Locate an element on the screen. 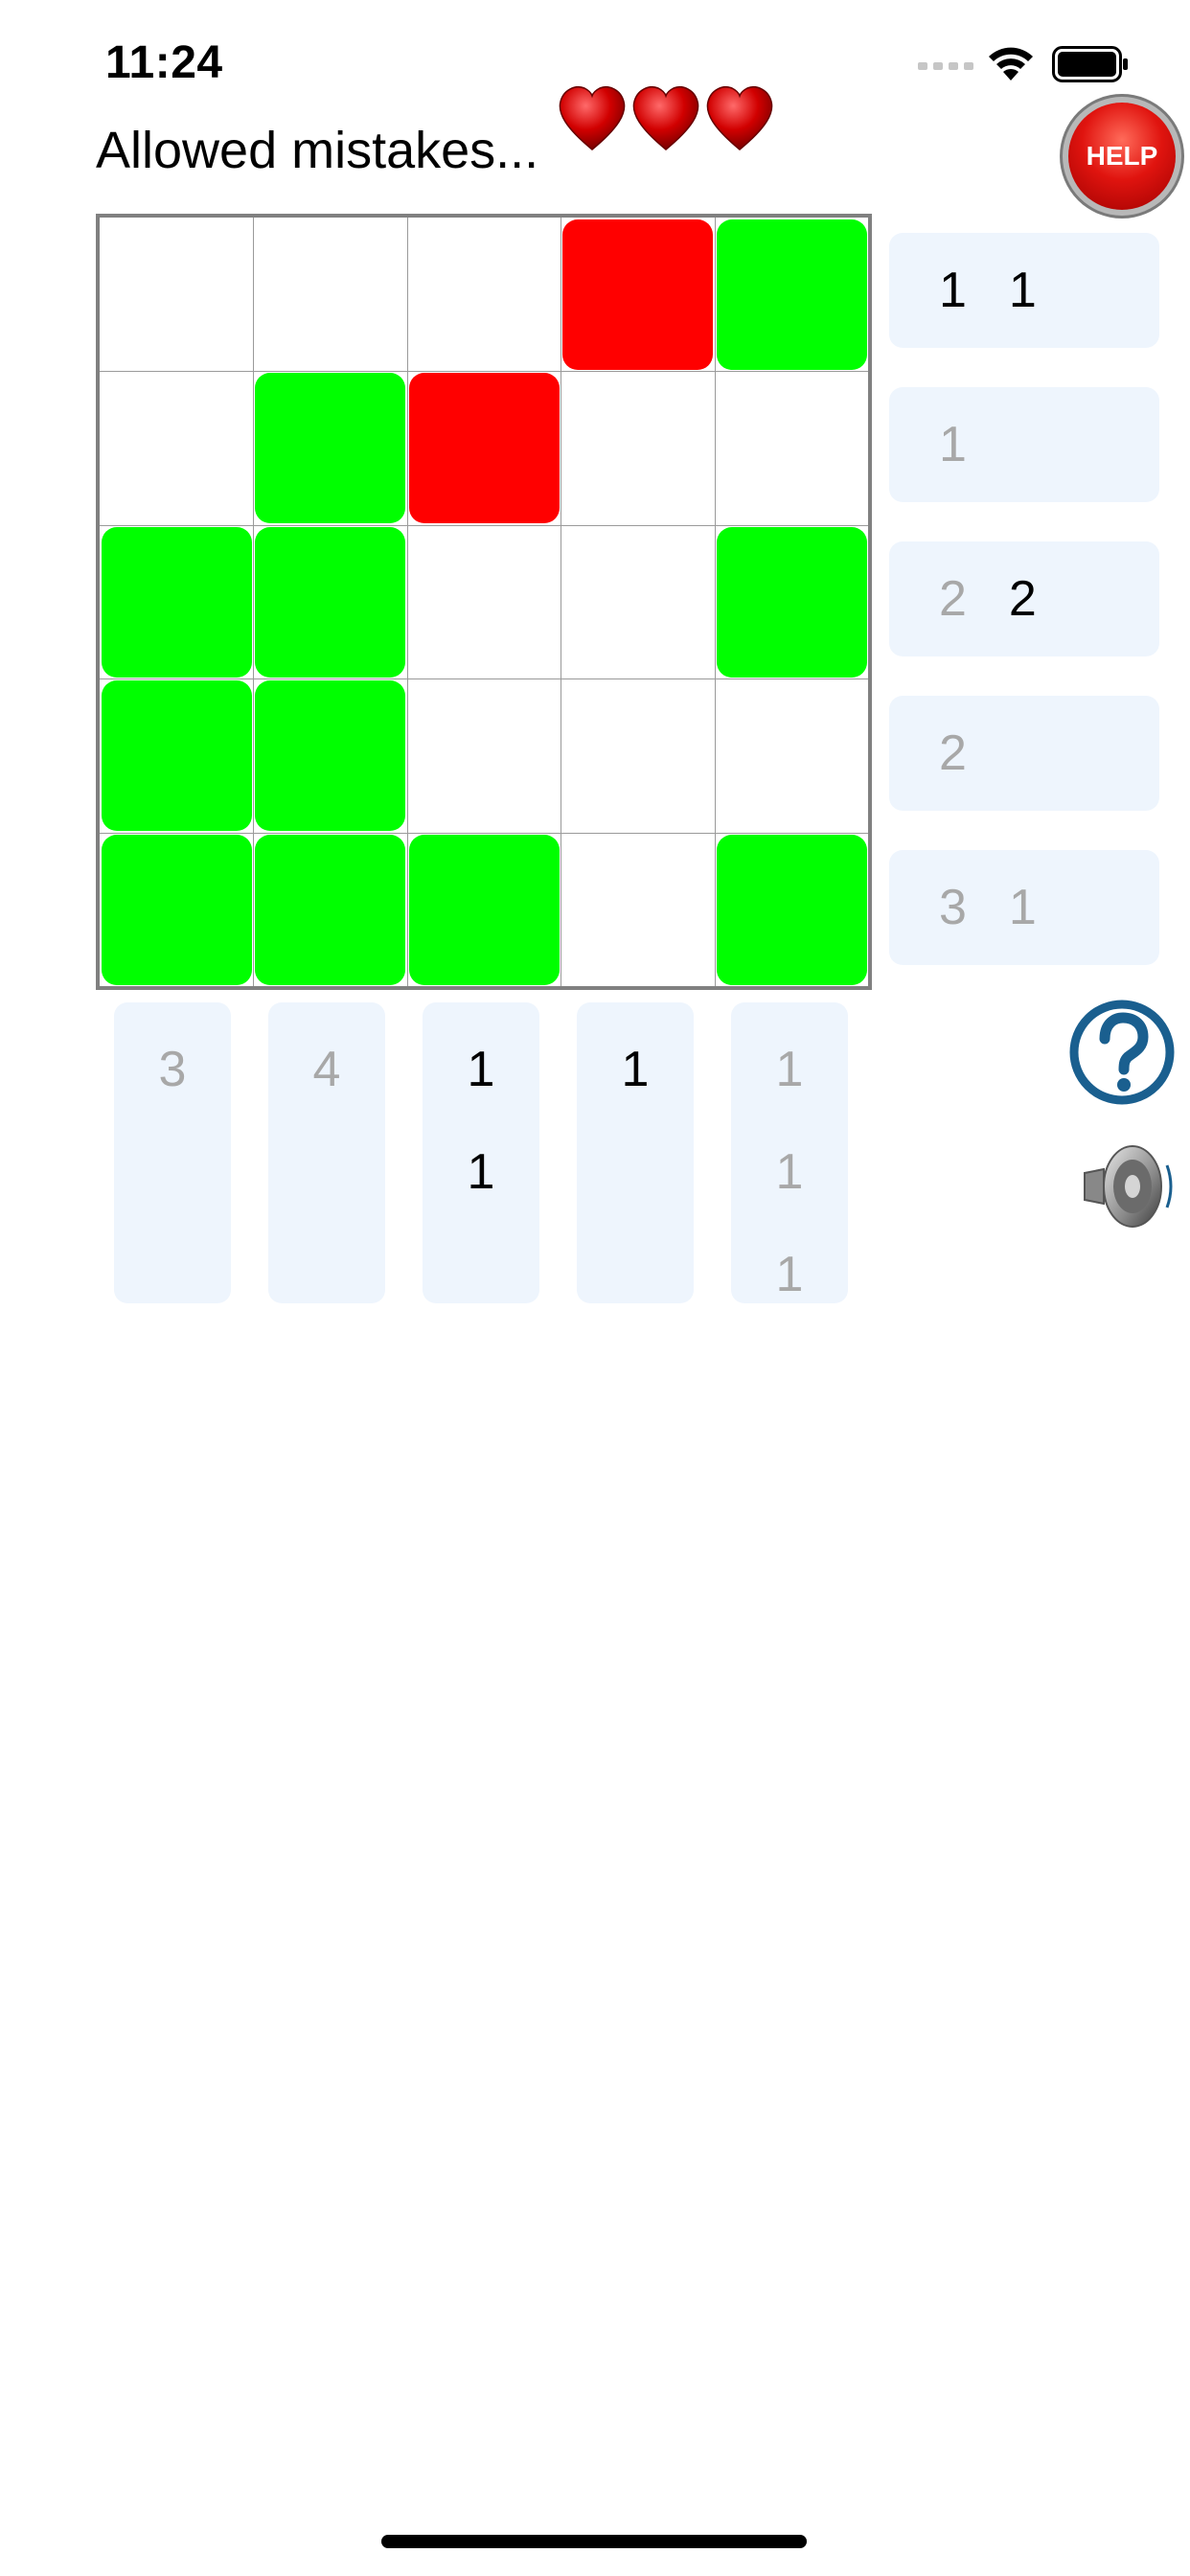 Image resolution: width=1190 pixels, height=2576 pixels. grid-cell-r4-c5-empty is located at coordinates (792, 755).